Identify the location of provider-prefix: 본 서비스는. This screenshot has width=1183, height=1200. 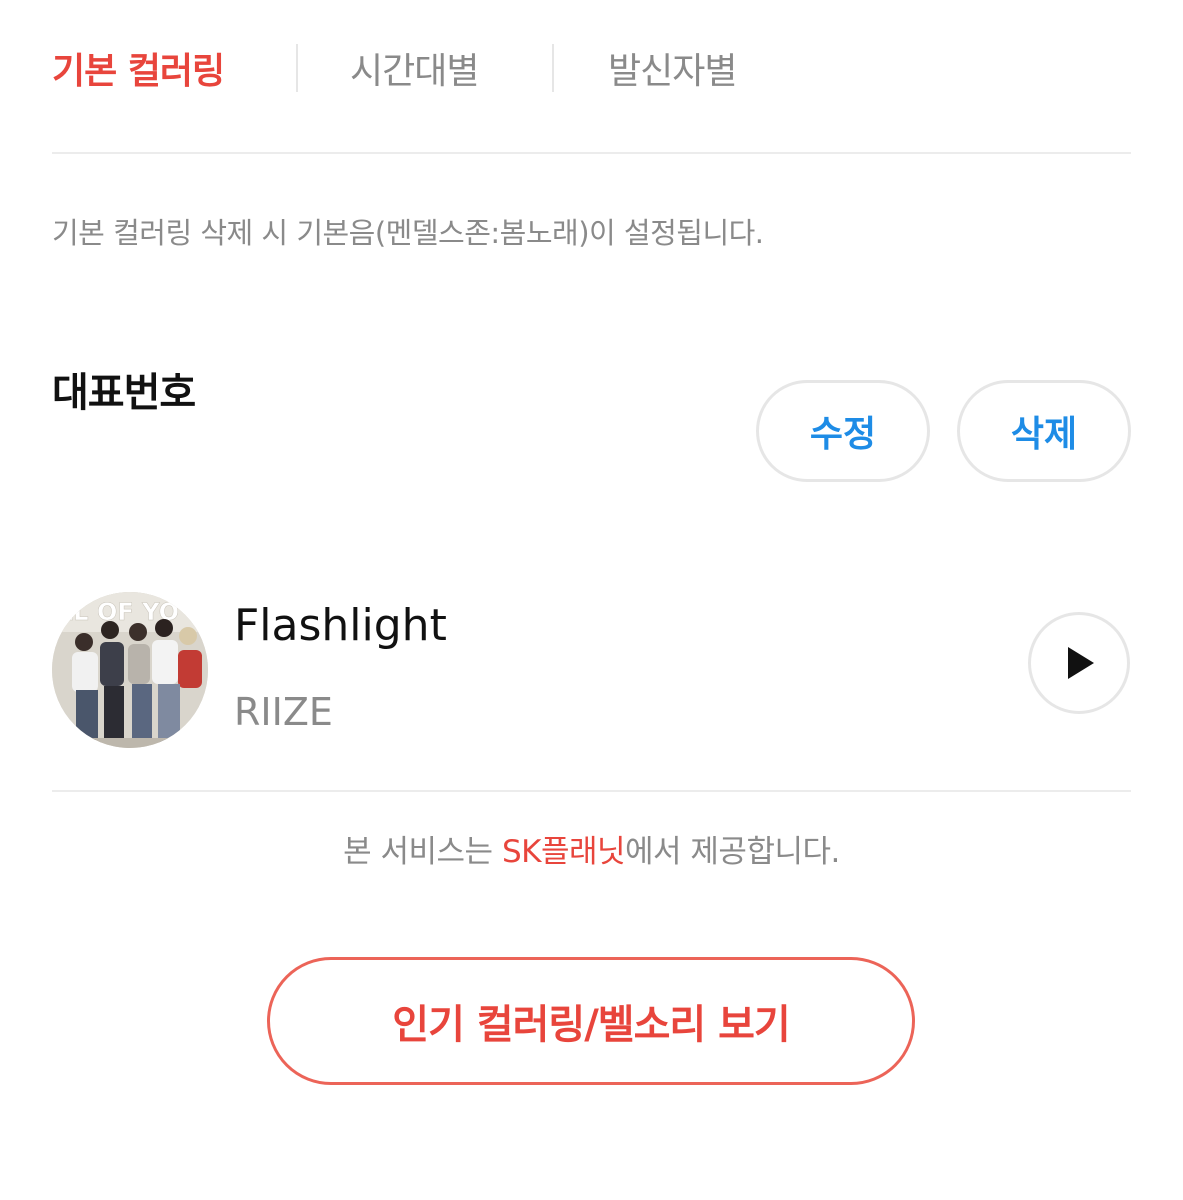
(422, 852).